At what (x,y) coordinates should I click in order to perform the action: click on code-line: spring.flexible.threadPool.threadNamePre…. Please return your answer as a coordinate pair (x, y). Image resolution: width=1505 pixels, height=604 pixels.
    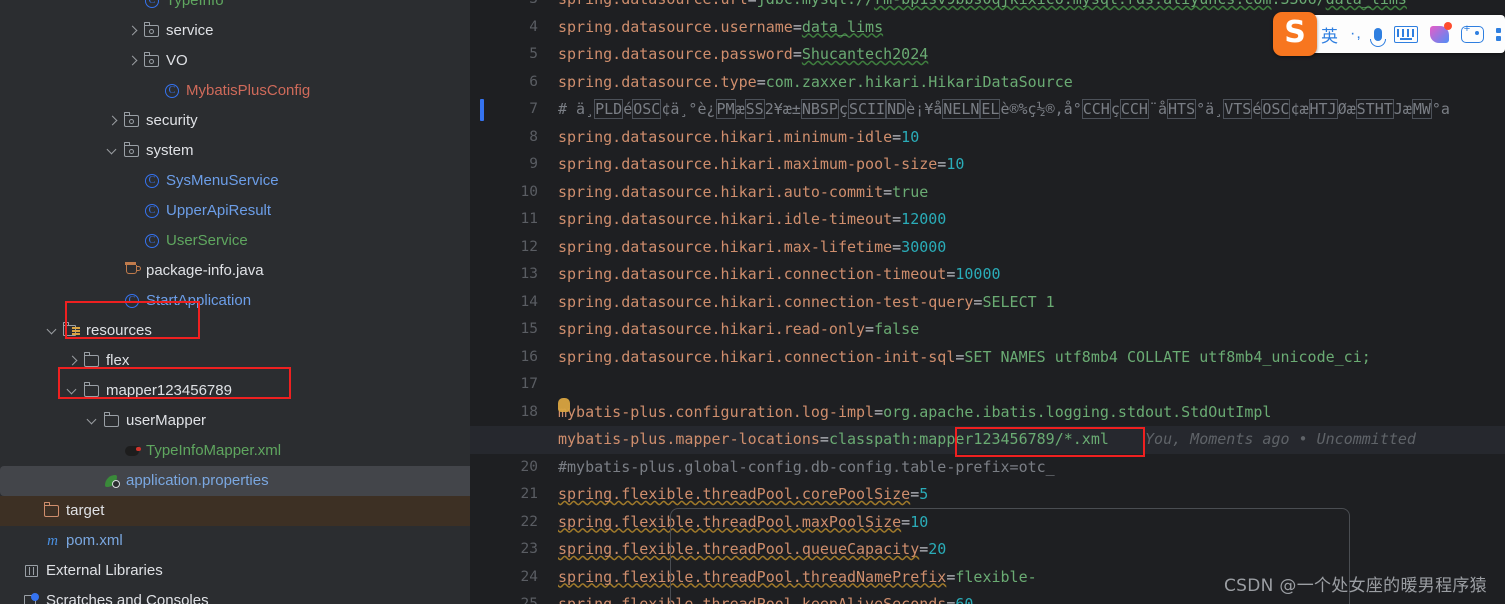
    Looking at the image, I should click on (797, 578).